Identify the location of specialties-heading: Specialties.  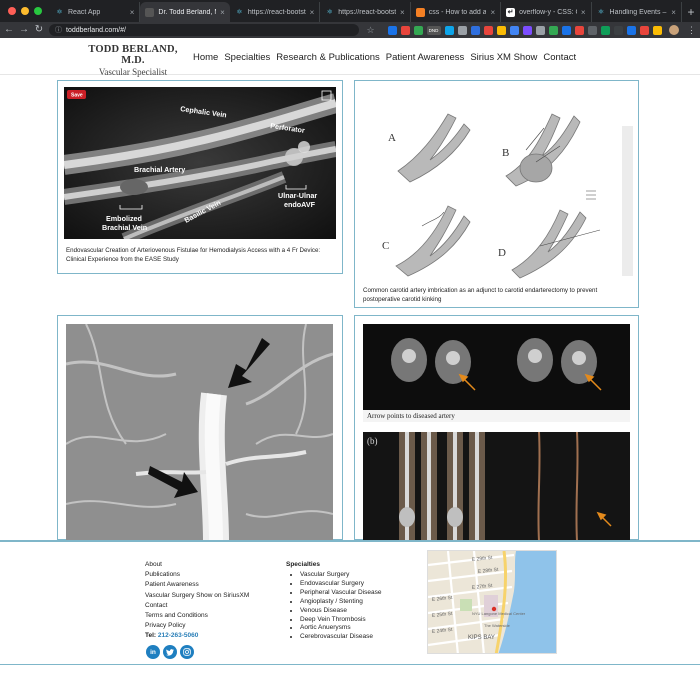
(303, 564).